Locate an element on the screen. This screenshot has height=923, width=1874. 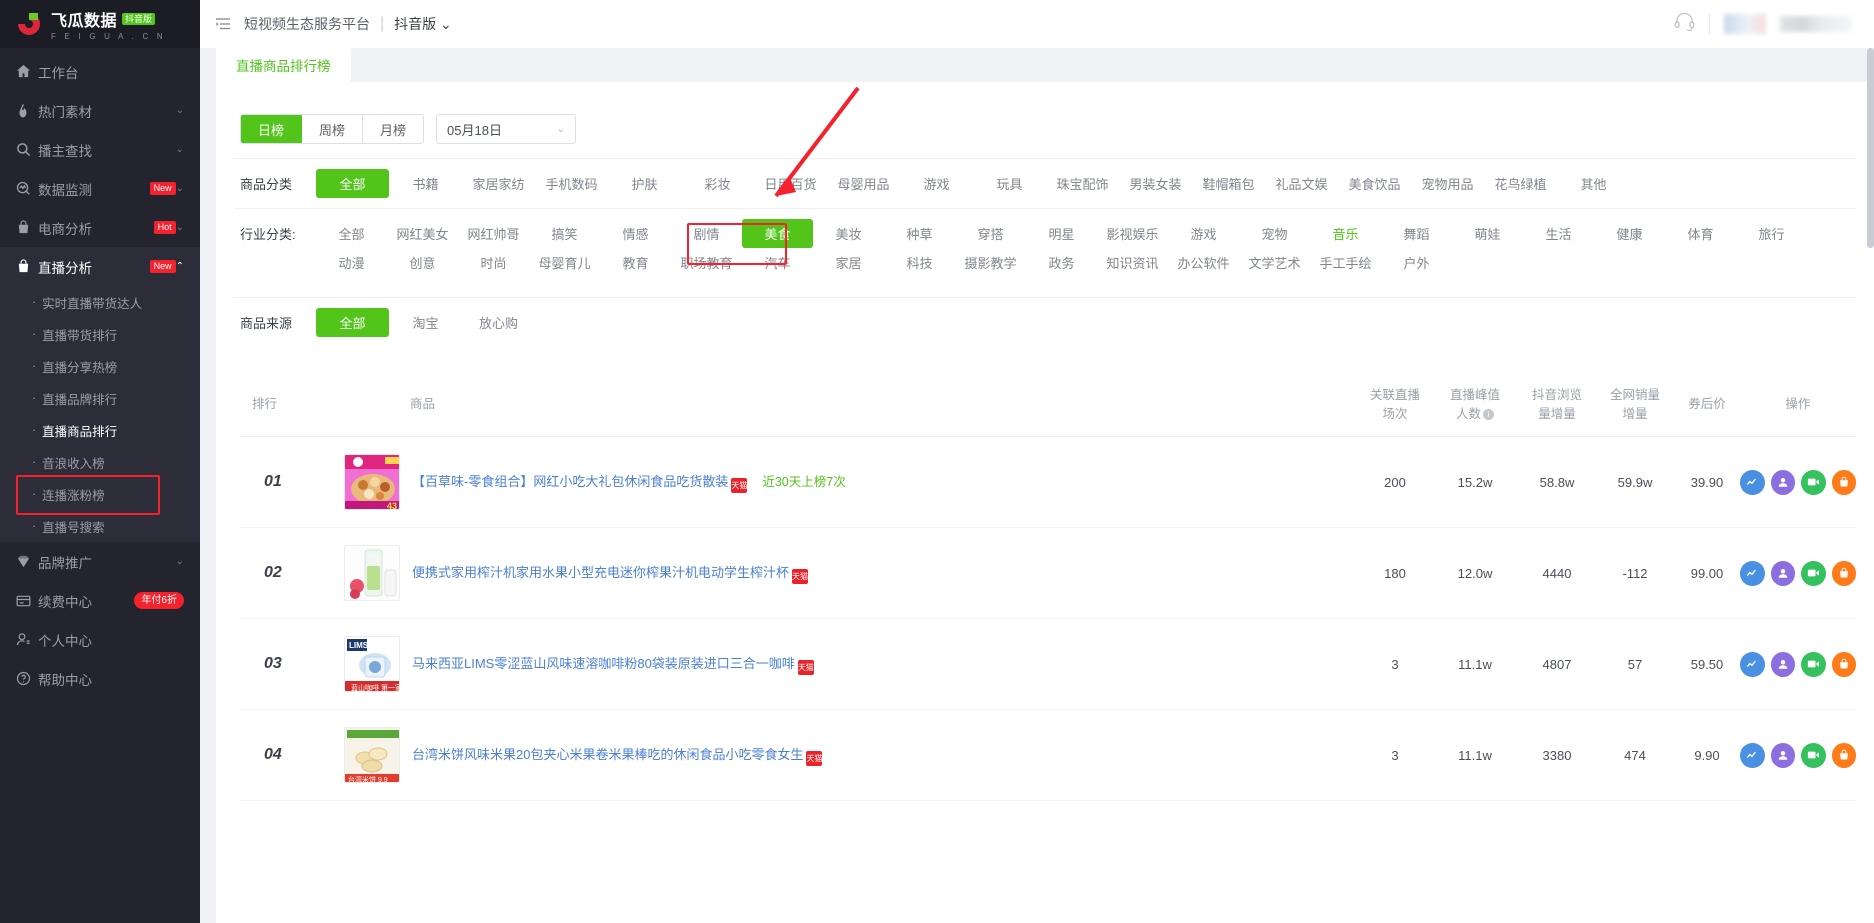
industry-option-health: 健康 is located at coordinates (1629, 233).